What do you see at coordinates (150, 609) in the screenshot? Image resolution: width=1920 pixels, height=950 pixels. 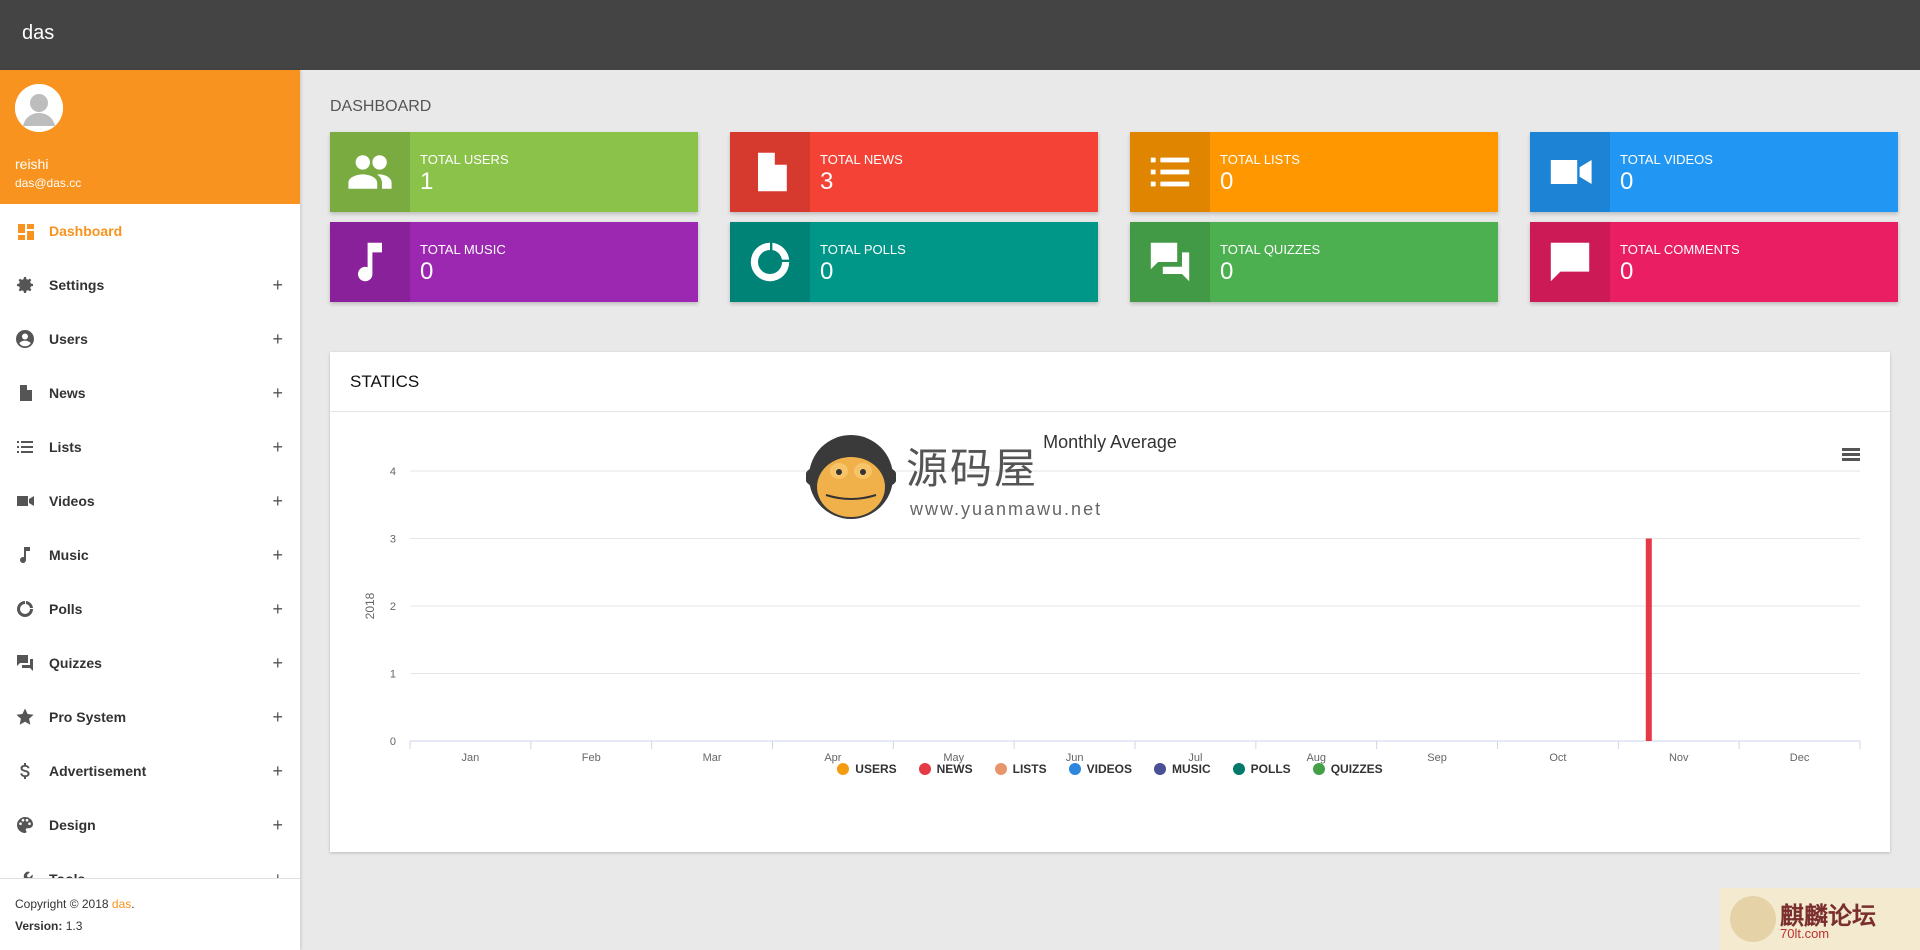 I see `sidebar-item-polls: Polls +` at bounding box center [150, 609].